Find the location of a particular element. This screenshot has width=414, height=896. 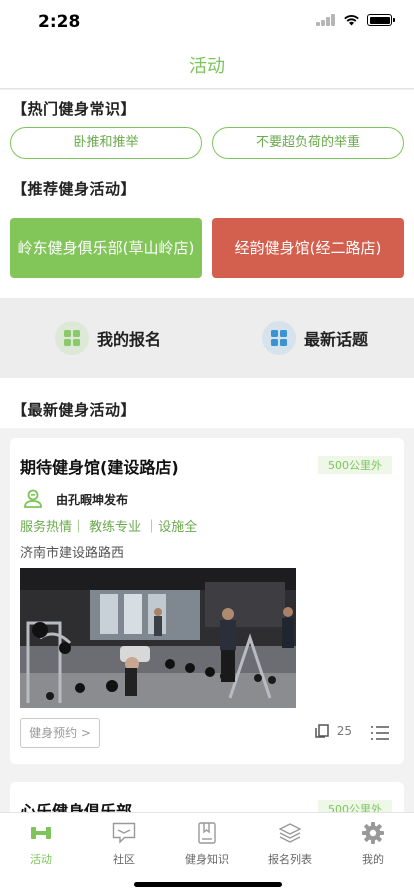

tab-activity: 活动 is located at coordinates (41, 844).